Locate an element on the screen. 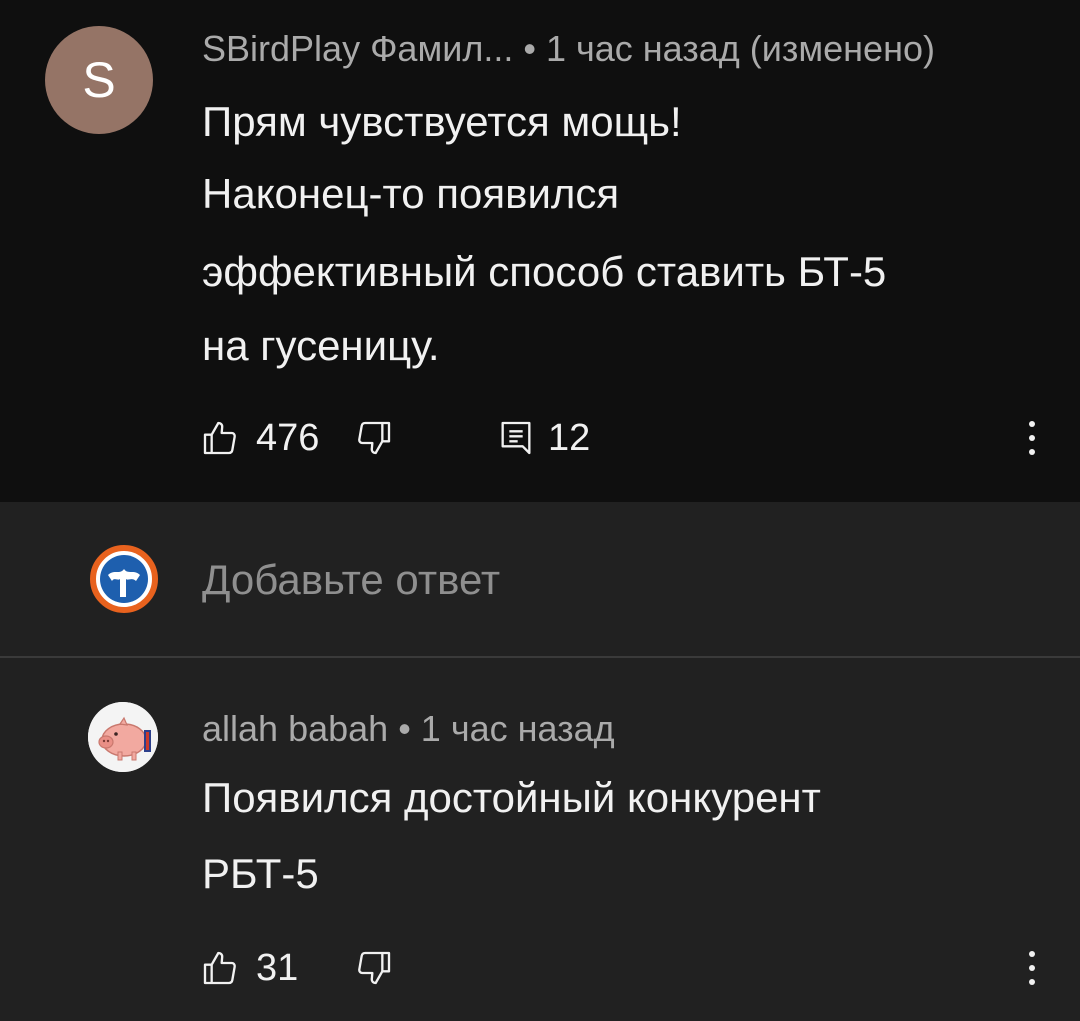 This screenshot has width=1080, height=1021. avatar is located at coordinates (123, 737).